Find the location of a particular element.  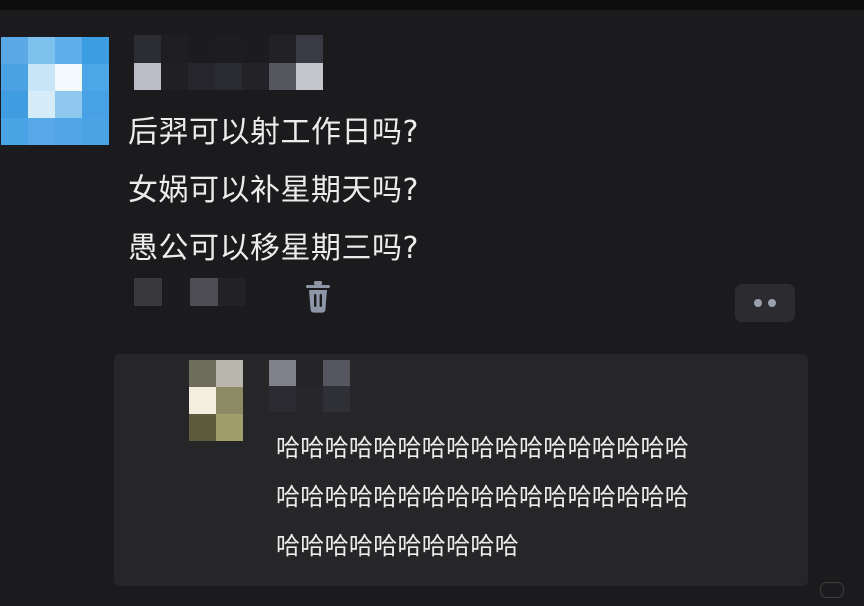

reply-username-blurred is located at coordinates (309, 373).